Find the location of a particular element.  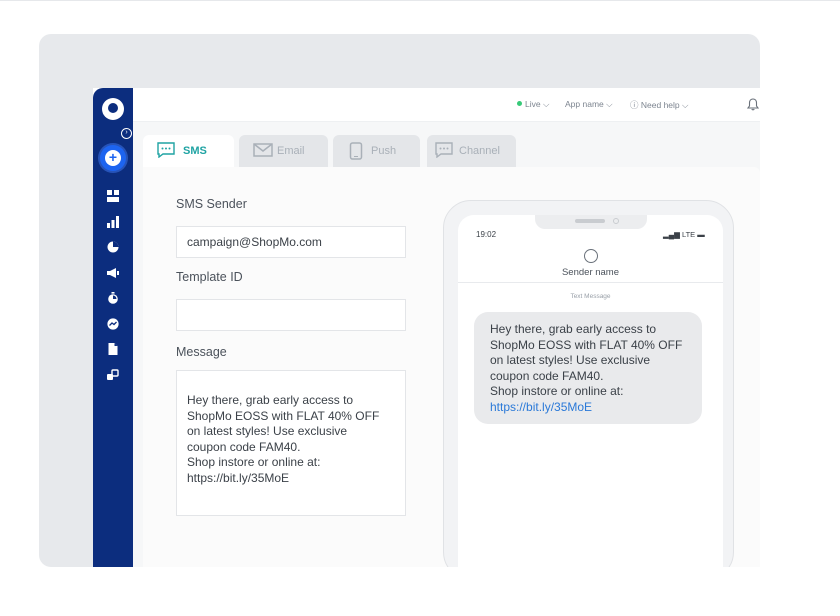

top-header: Live ⌵ App name ⌵ ⓘ Need help ⌵ Mo is located at coordinates (446, 105).